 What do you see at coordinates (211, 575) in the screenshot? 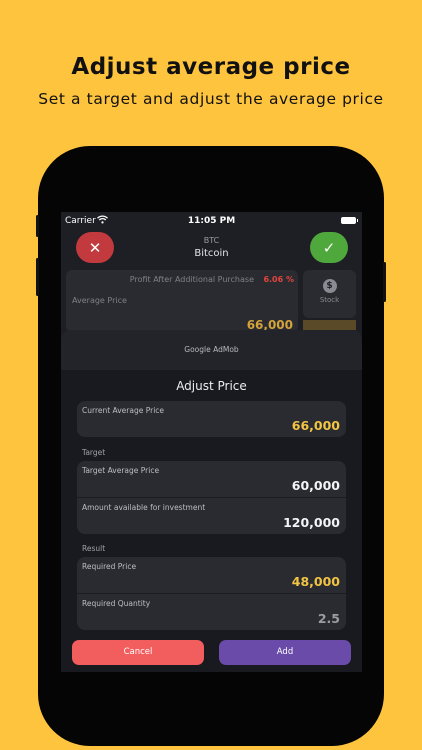
I see `required-price-field: Required Price 48,000` at bounding box center [211, 575].